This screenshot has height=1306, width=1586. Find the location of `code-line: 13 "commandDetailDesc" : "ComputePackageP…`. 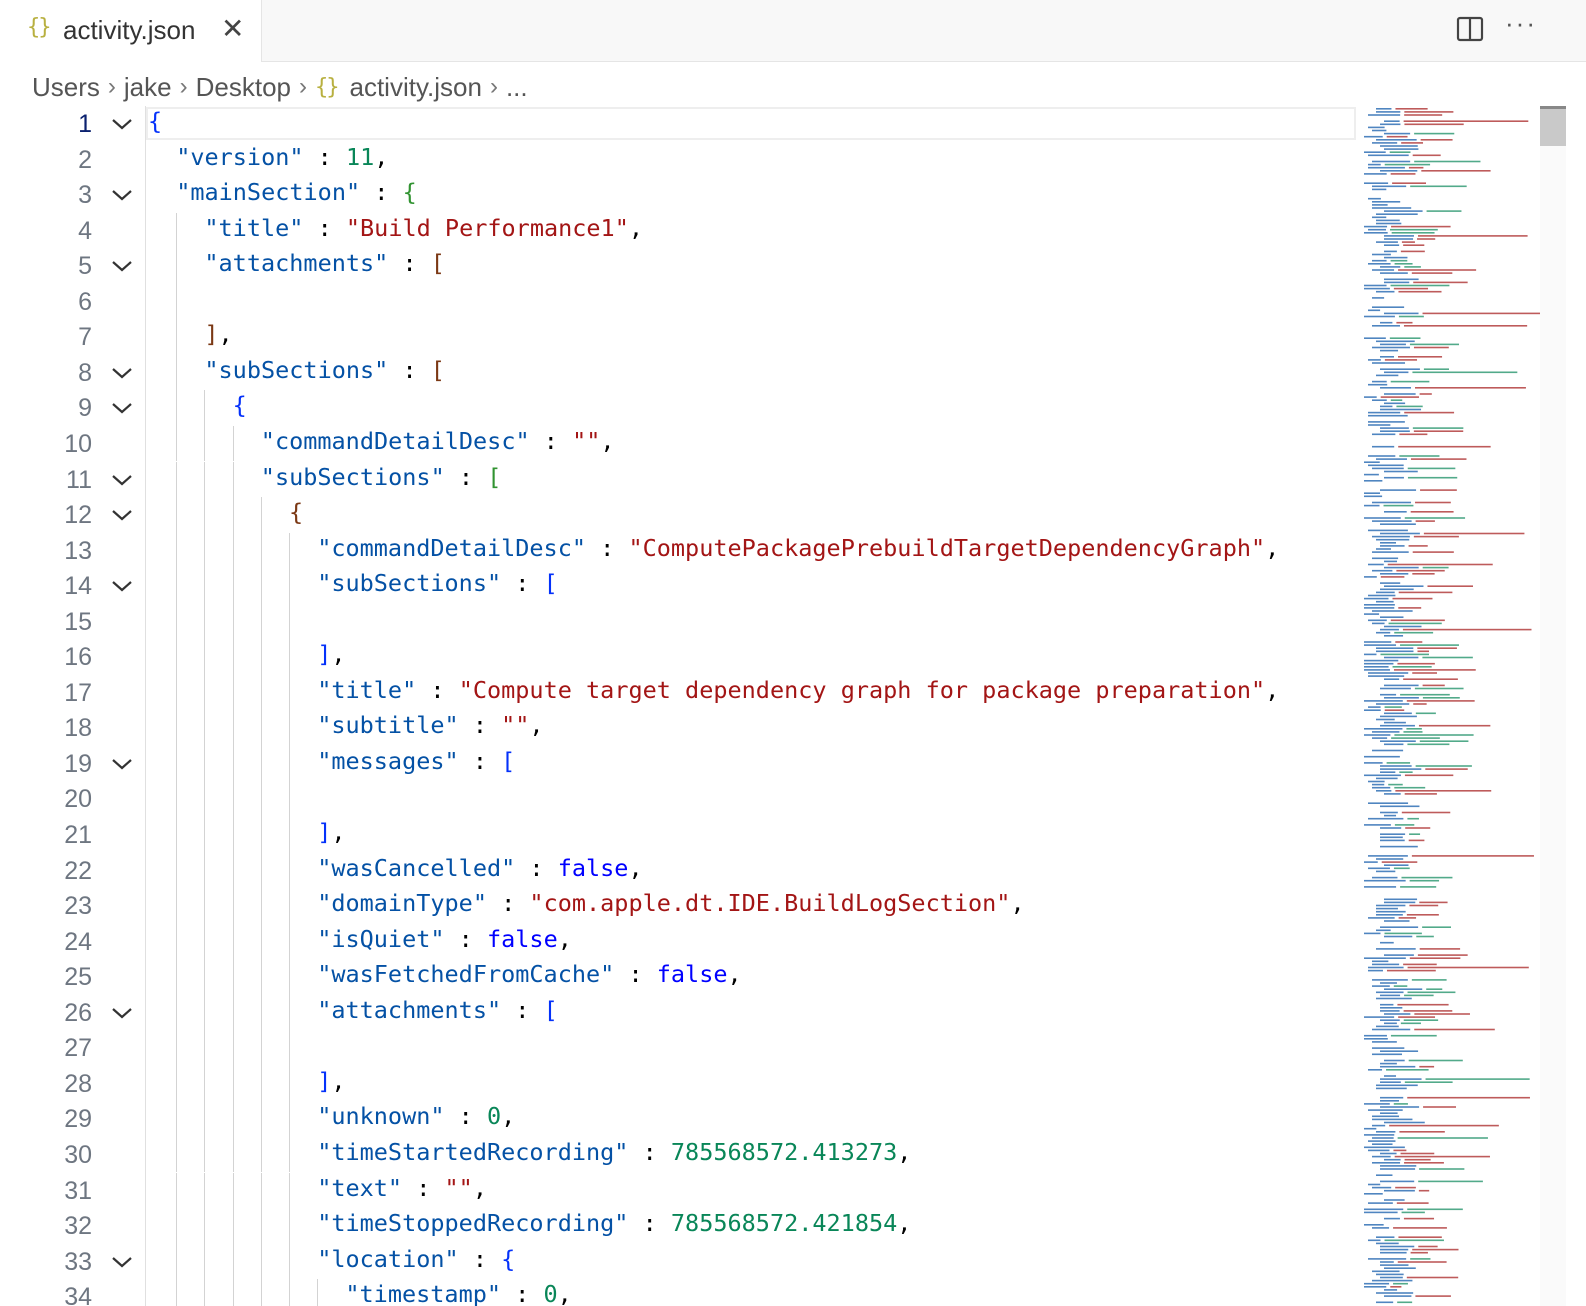

code-line: 13 "commandDetailDesc" : "ComputePackageP… is located at coordinates (770, 550).